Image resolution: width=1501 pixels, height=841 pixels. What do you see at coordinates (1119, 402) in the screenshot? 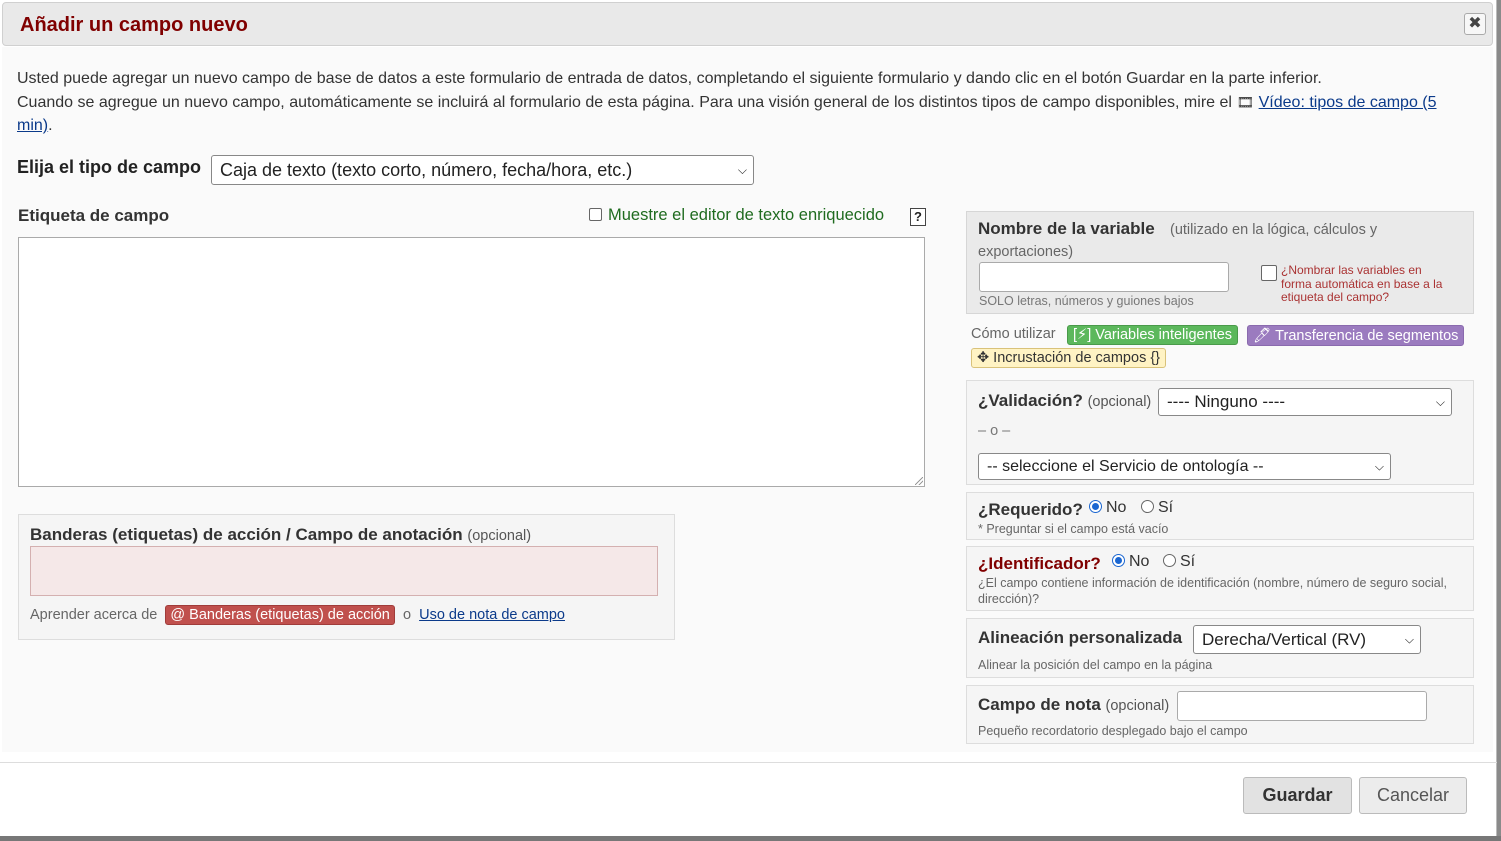
I see `validation-optional: (opcional)` at bounding box center [1119, 402].